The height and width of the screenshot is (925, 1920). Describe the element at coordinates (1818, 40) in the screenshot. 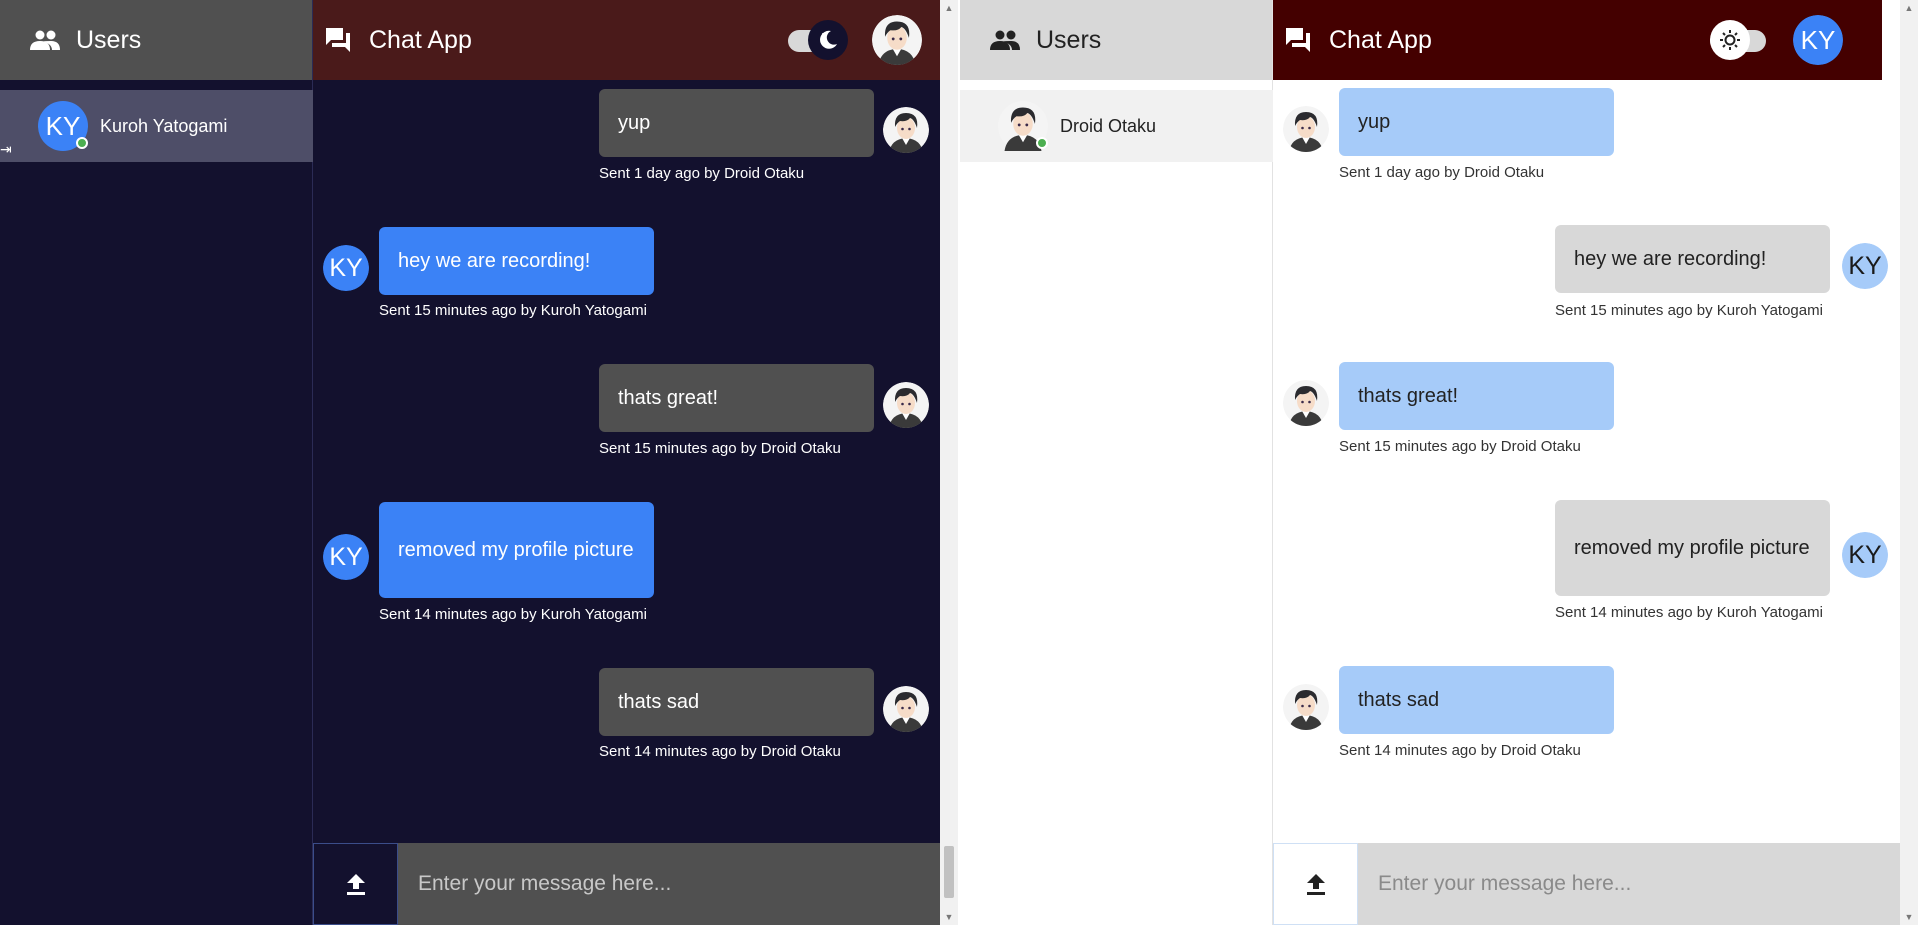

I see `profile-avatar: KY` at that location.